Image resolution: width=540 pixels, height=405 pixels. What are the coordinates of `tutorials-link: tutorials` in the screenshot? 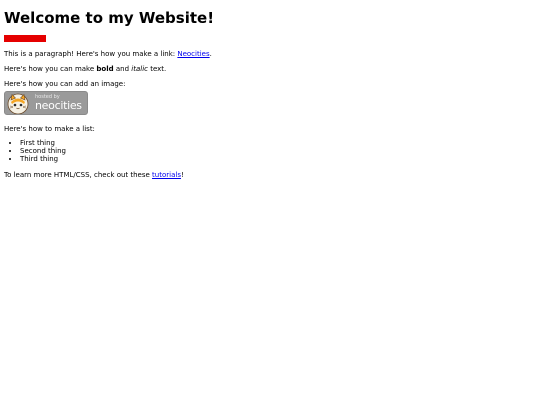 It's located at (166, 175).